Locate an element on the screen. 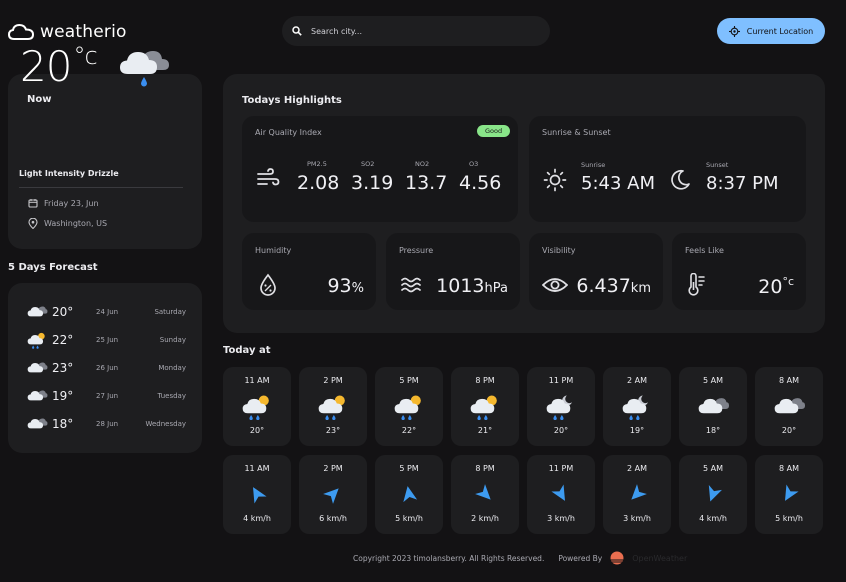 The width and height of the screenshot is (846, 582). location-row: Washington, US is located at coordinates (67, 223).